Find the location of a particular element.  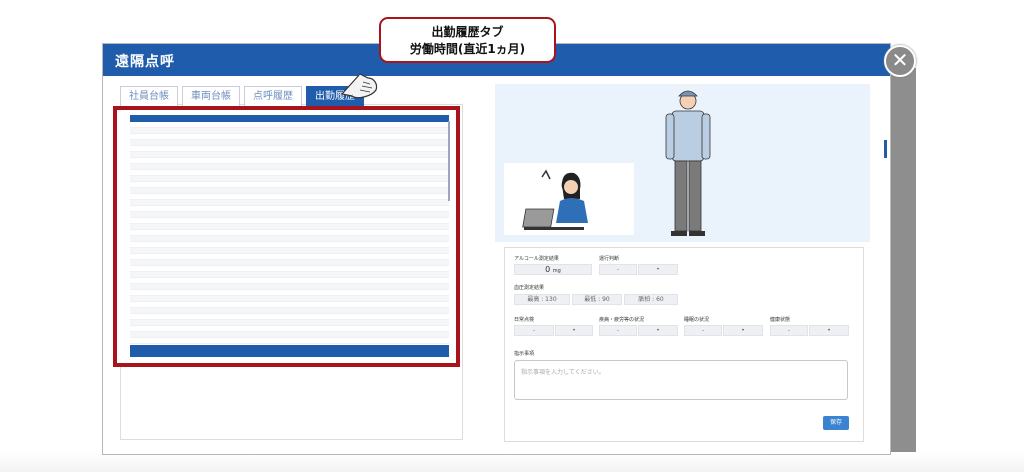

tab-vehicle-ledger: 車両台帳 is located at coordinates (211, 96).